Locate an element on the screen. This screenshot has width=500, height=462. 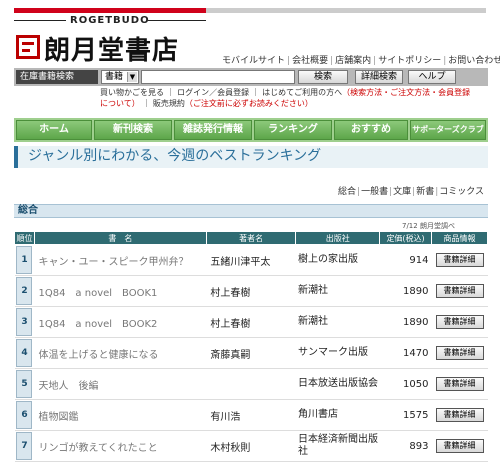
search-label: 在庫書籍検索 is located at coordinates (57, 77).